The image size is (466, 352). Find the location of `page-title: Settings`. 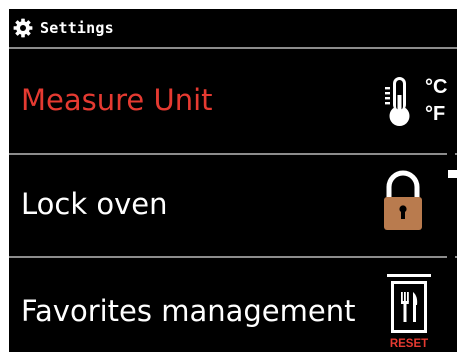

page-title: Settings is located at coordinates (77, 28).